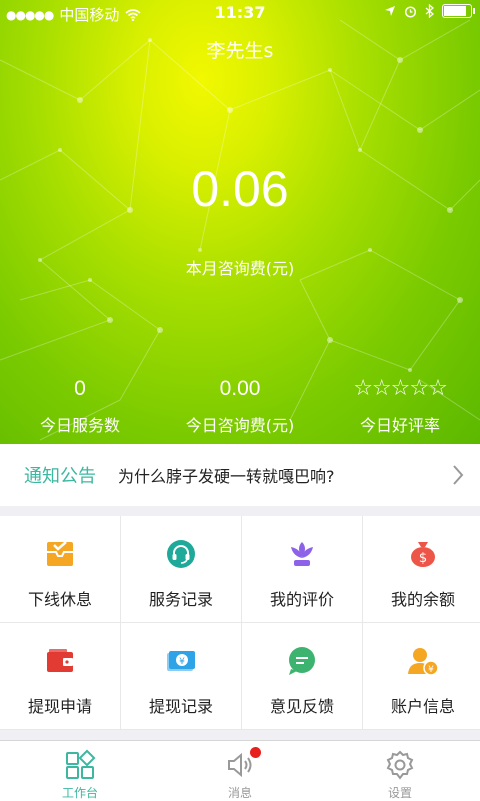 Image resolution: width=480 pixels, height=801 pixels. I want to click on menu-item-withdraw-request: 提现申请, so click(60, 676).